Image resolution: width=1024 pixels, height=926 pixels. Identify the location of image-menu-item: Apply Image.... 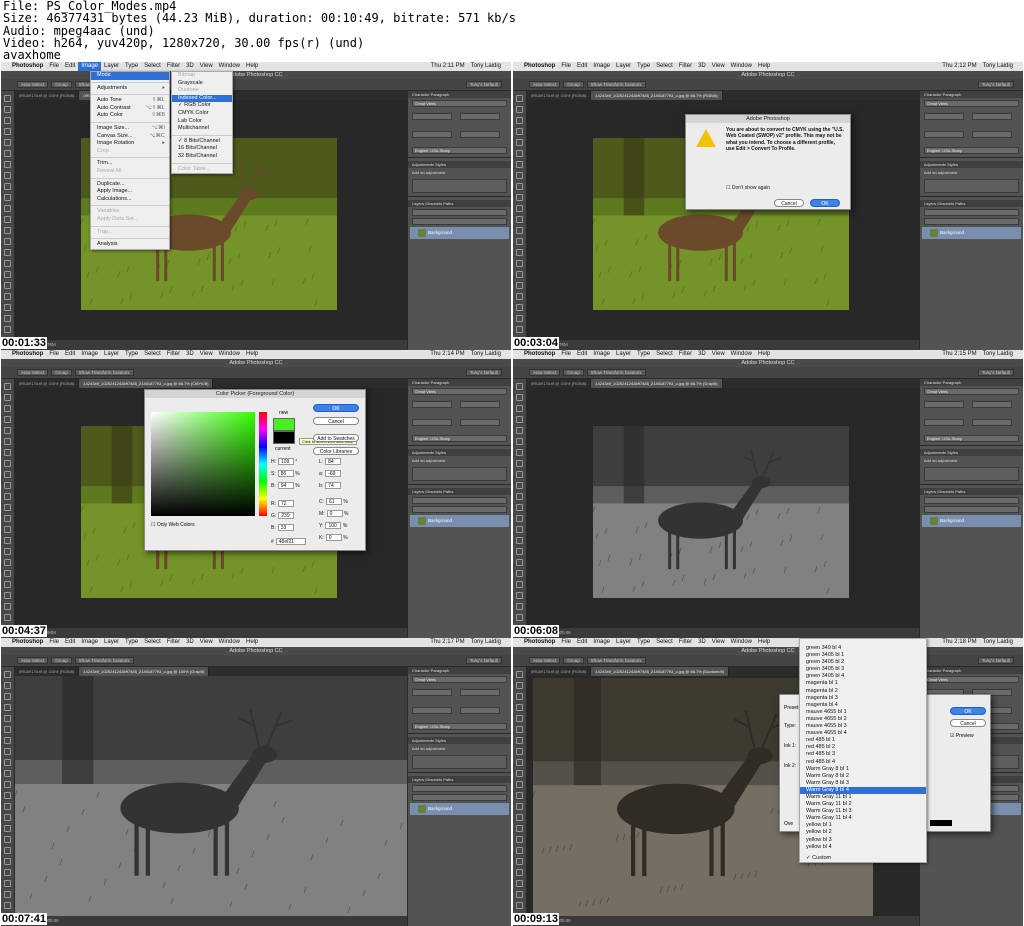
(130, 192).